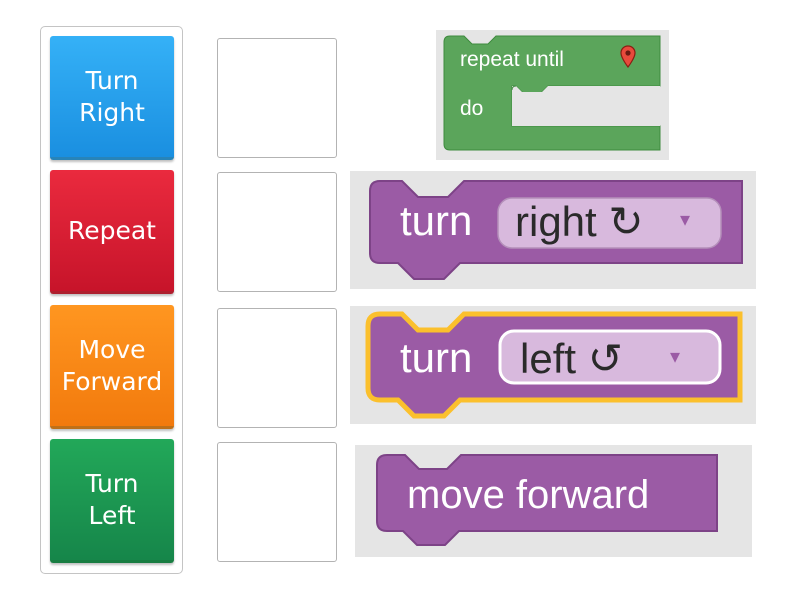  I want to click on map-pin-icon, so click(628, 56).